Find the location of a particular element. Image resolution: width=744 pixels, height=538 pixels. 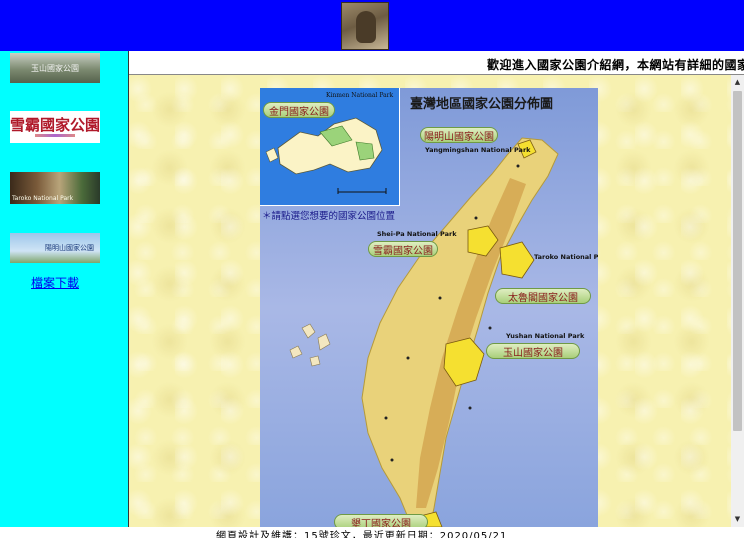

sidebar-image-label: Taroko National Park is located at coordinates (43, 198).